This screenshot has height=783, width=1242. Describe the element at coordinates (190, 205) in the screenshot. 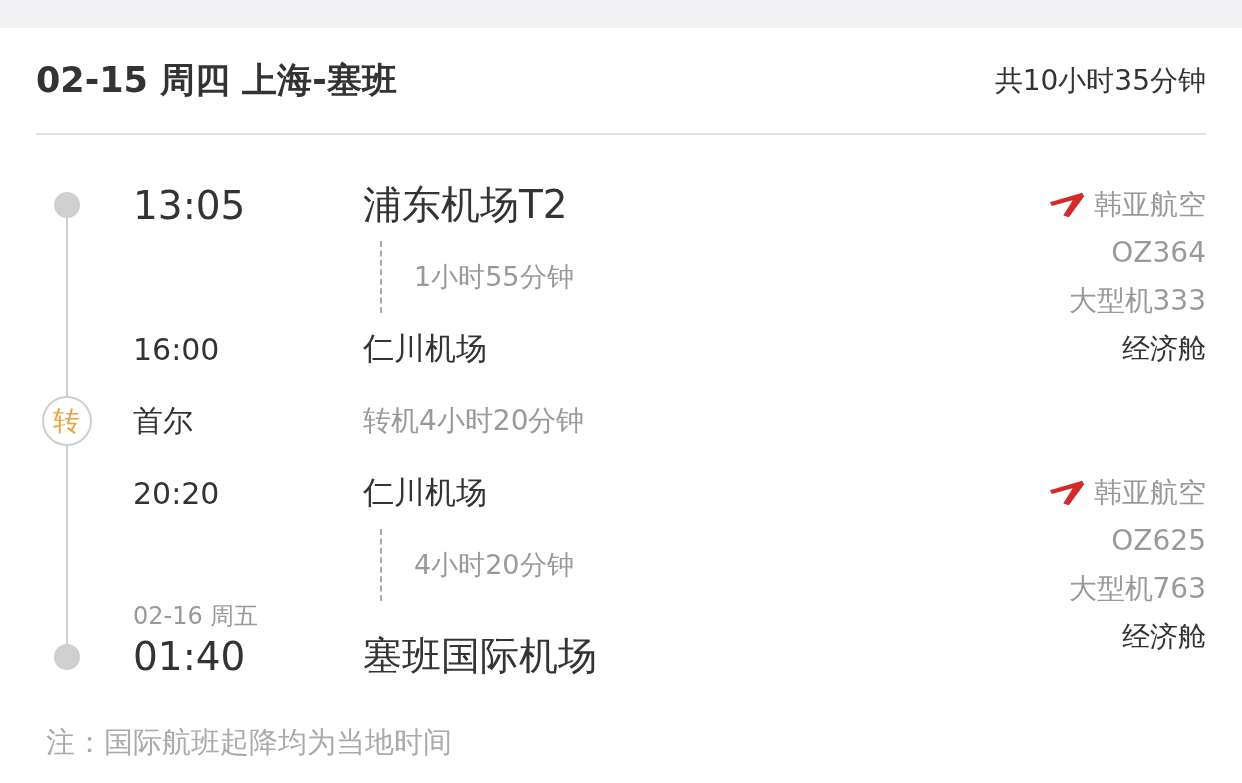

I see `departure-time: 13:05` at that location.